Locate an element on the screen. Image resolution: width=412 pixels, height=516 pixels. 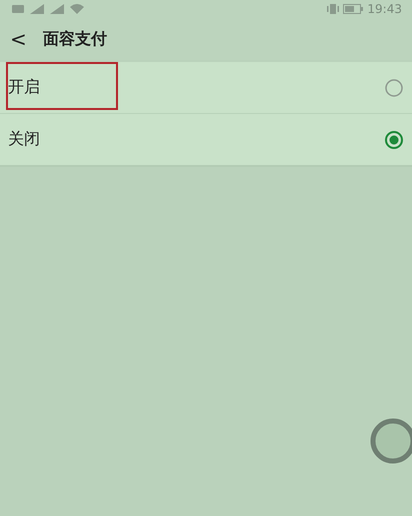
option-label: 开启 is located at coordinates (24, 87).